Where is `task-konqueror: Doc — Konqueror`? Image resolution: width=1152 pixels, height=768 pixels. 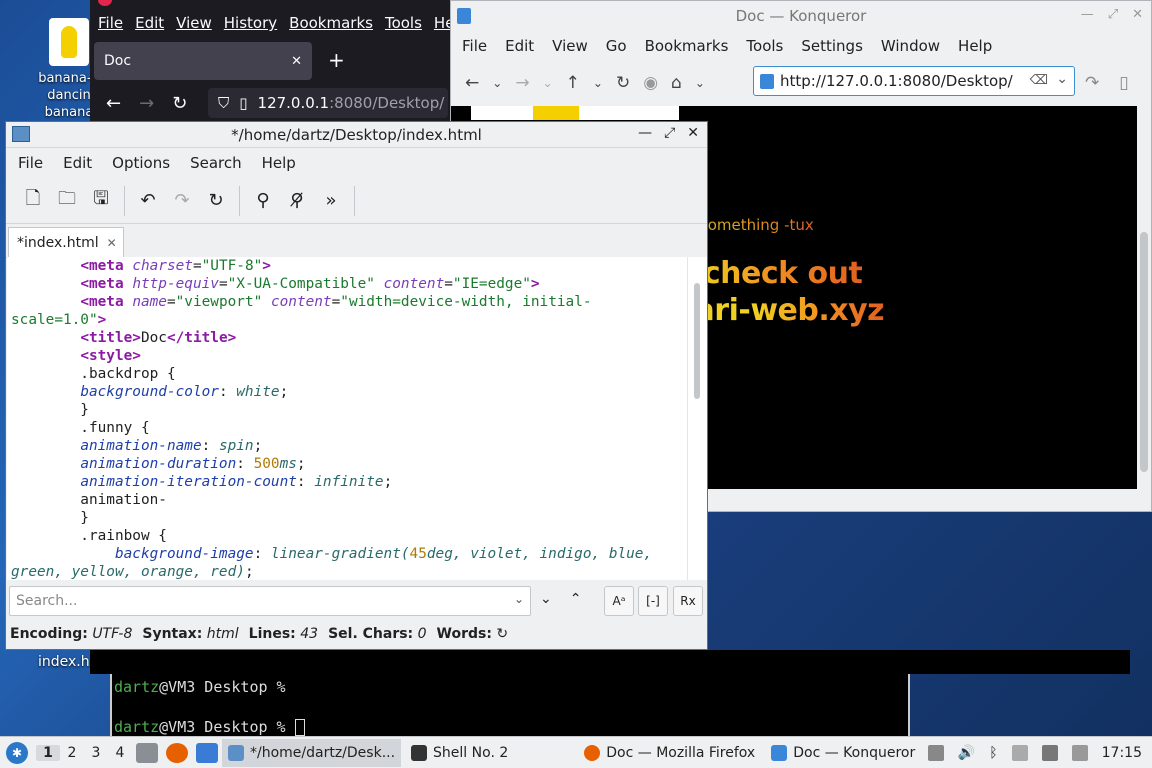
task-konqueror: Doc — Konqueror is located at coordinates (843, 753).